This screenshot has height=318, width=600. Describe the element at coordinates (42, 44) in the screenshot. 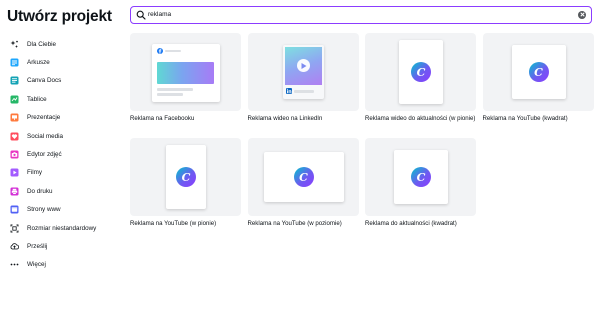

I see `sidebar-item-label: Dla Ciebie` at that location.